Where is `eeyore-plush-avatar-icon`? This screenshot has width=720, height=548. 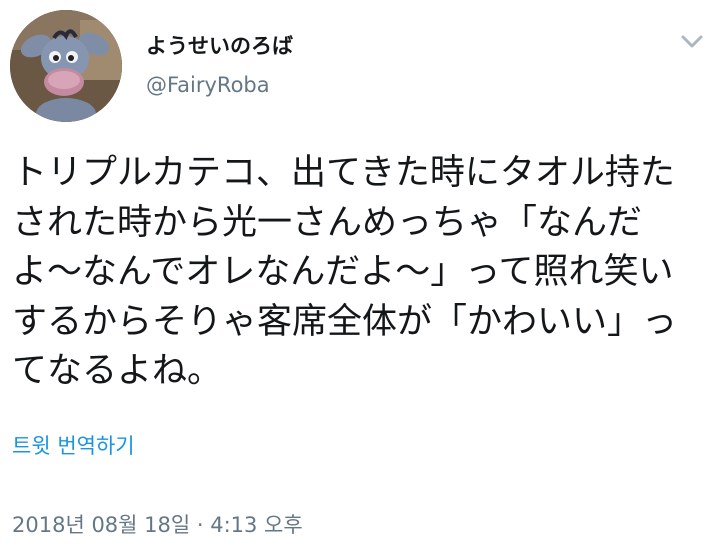 eeyore-plush-avatar-icon is located at coordinates (66, 66).